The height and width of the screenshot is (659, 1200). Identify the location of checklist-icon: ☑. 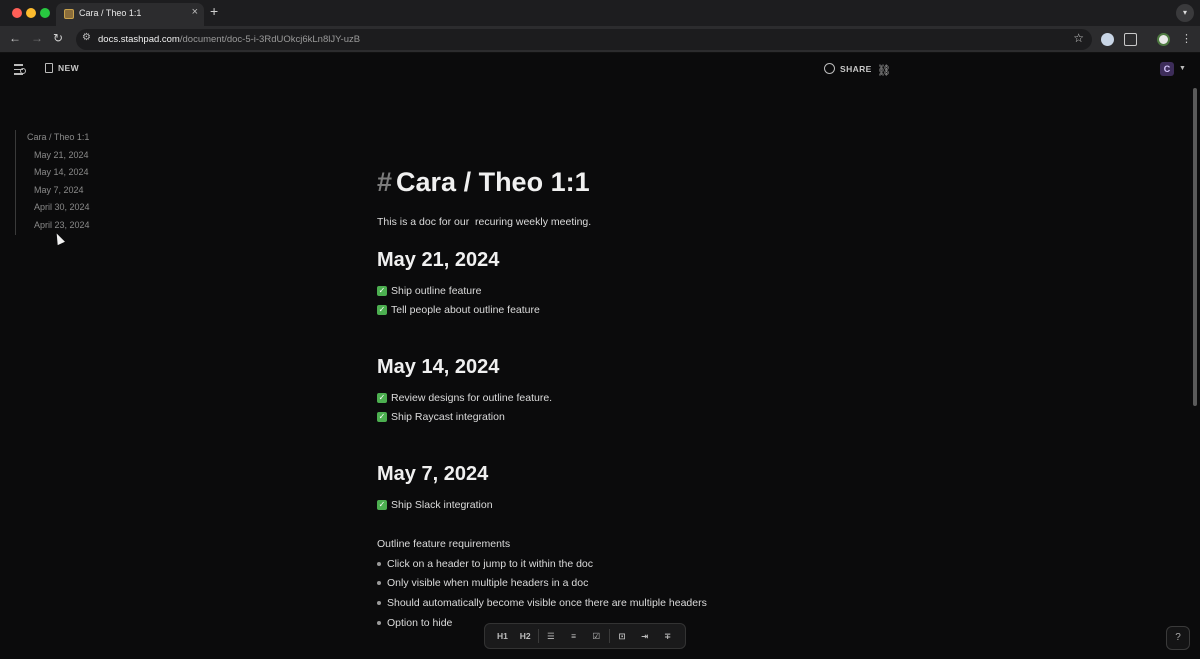
(596, 636).